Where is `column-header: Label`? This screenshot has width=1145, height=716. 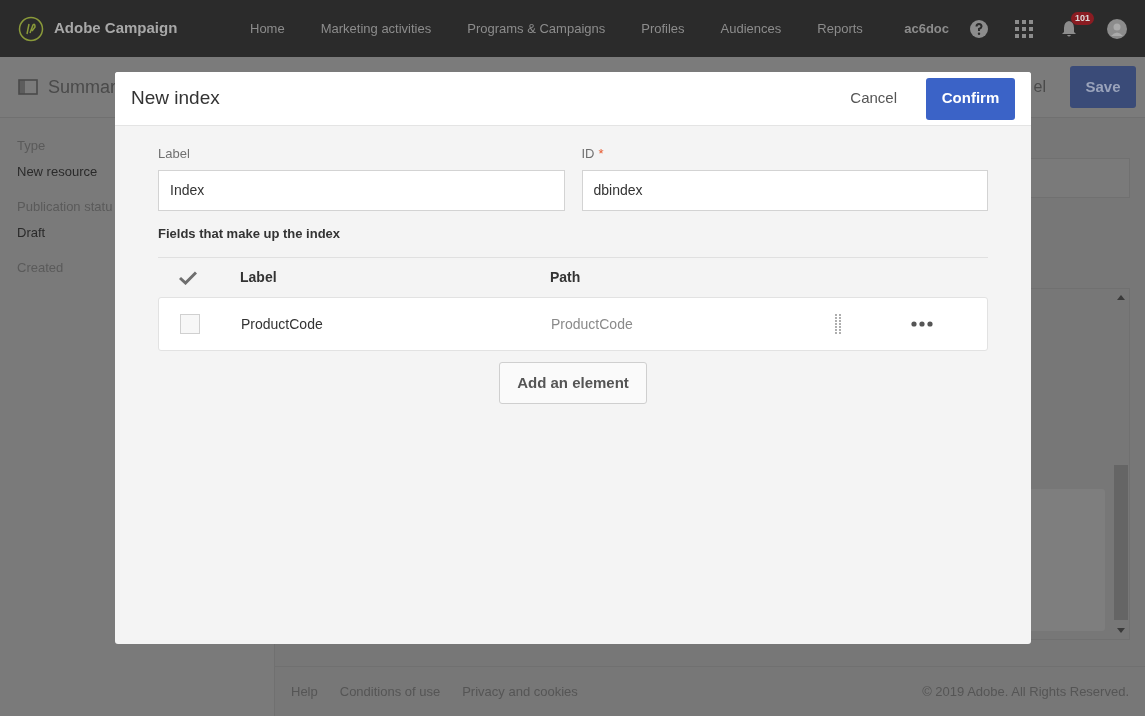
column-header: Label is located at coordinates (259, 277).